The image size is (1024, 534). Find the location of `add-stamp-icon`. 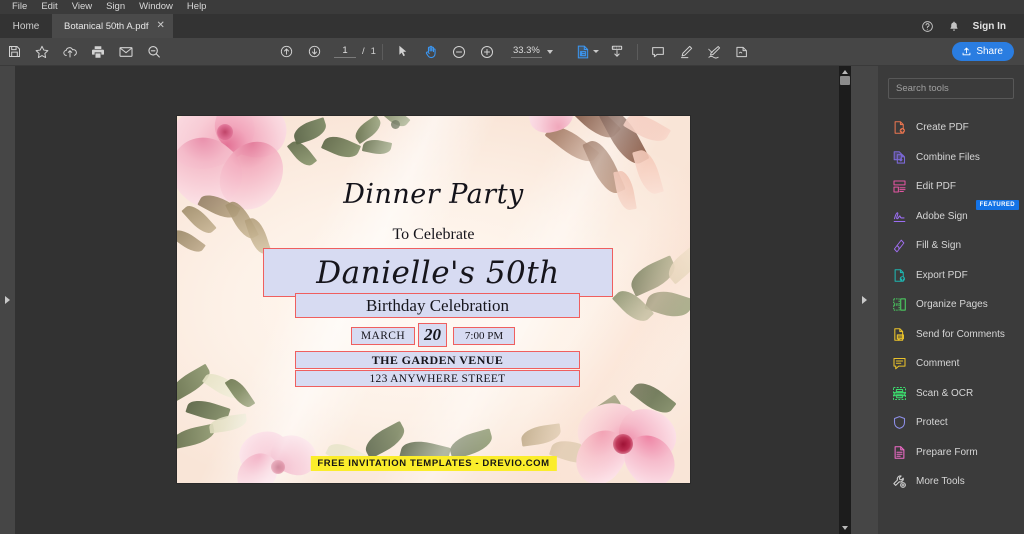

add-stamp-icon is located at coordinates (742, 52).